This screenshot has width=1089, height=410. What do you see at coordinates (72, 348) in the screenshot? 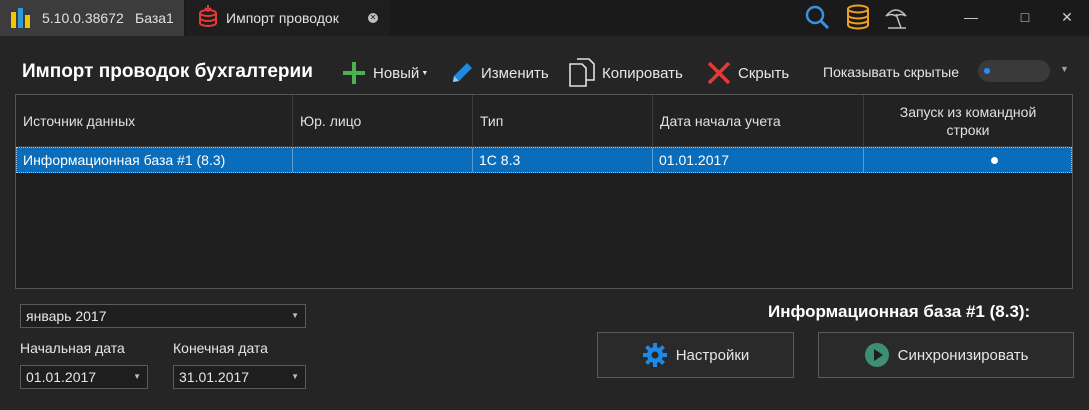
I see `start-date-label: Начальная дата` at bounding box center [72, 348].